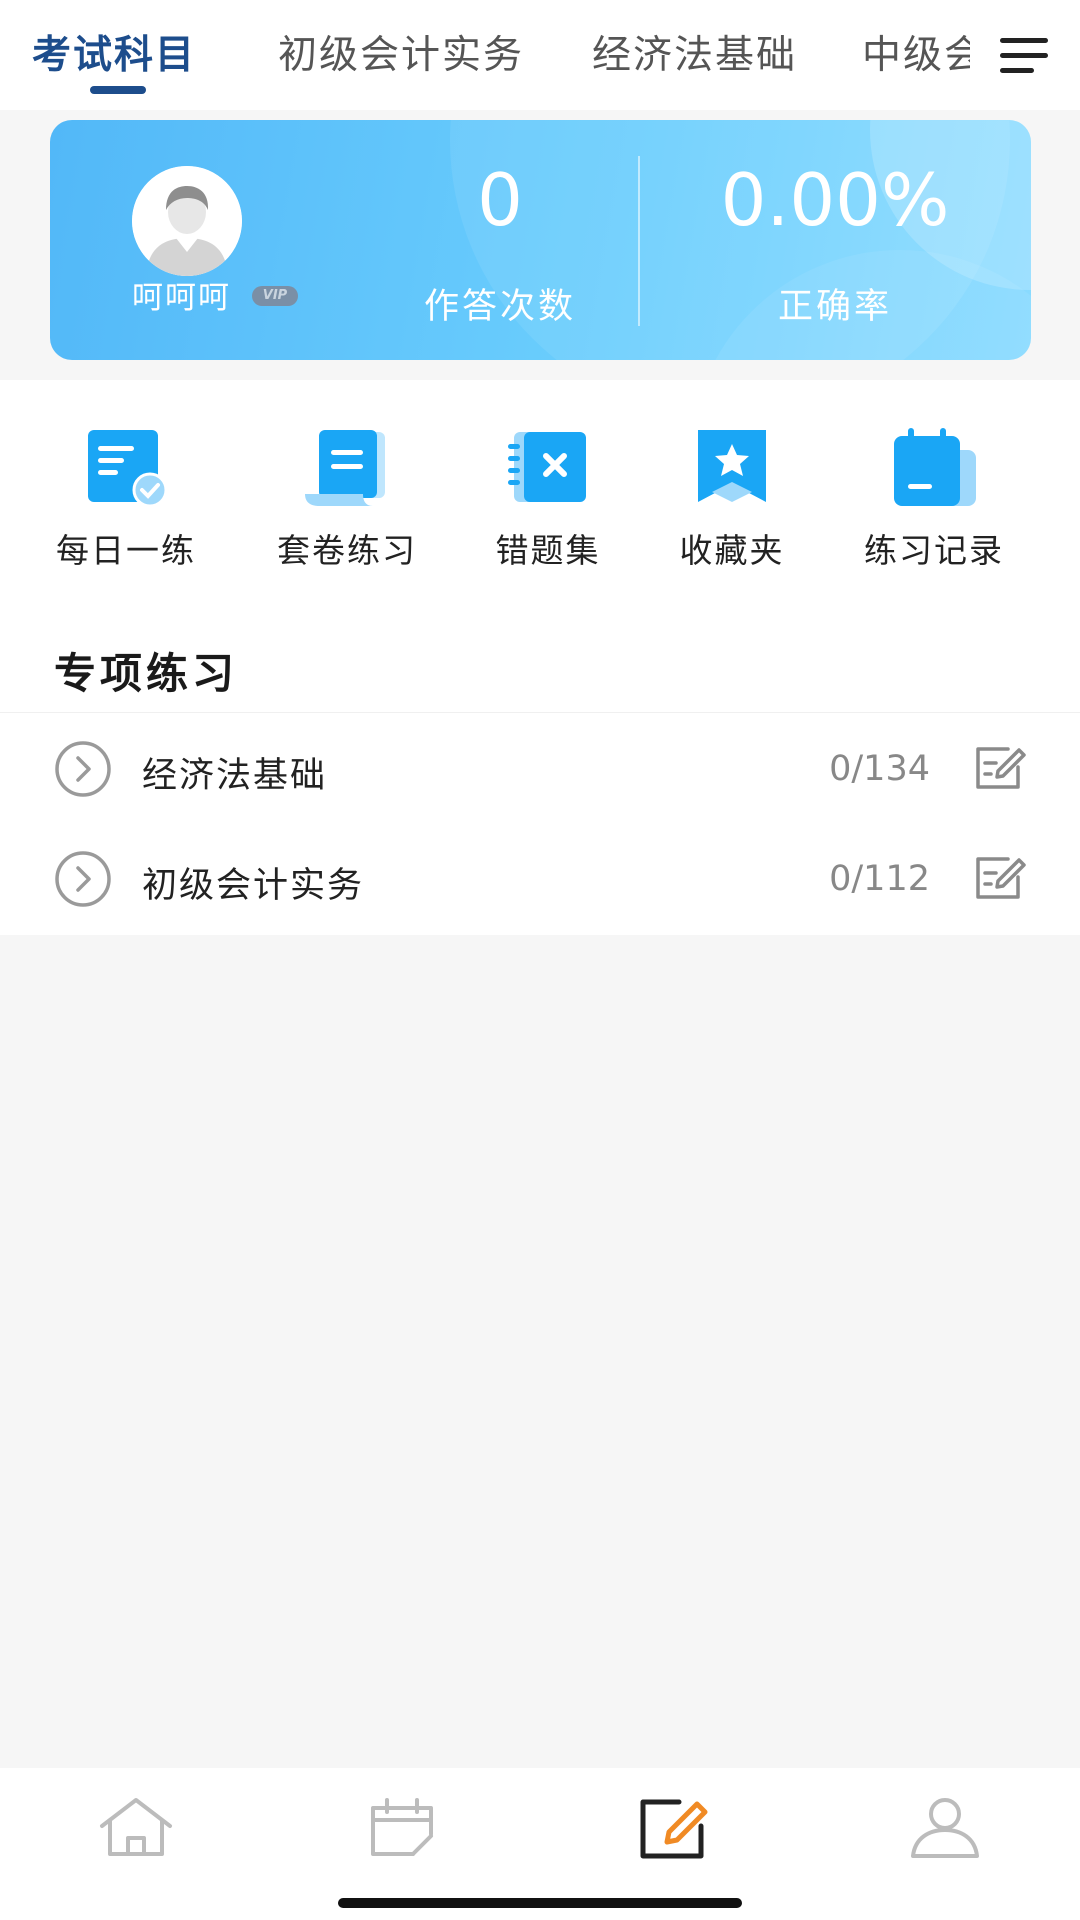  Describe the element at coordinates (540, 240) in the screenshot. I see `stats-card: 呵呵呵 VIP 0 作答次数 0.00% 正确率` at that location.